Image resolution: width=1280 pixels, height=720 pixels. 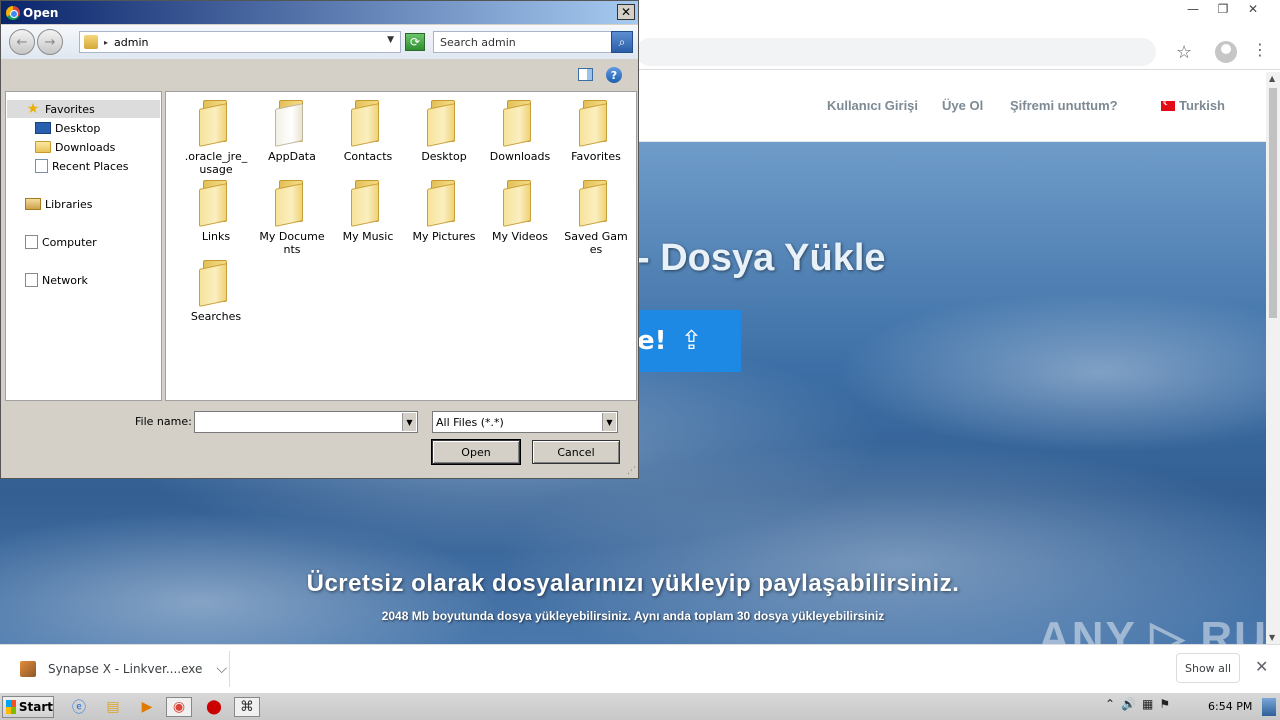 What do you see at coordinates (50, 42) in the screenshot?
I see `forward-arrow-icon: →` at bounding box center [50, 42].